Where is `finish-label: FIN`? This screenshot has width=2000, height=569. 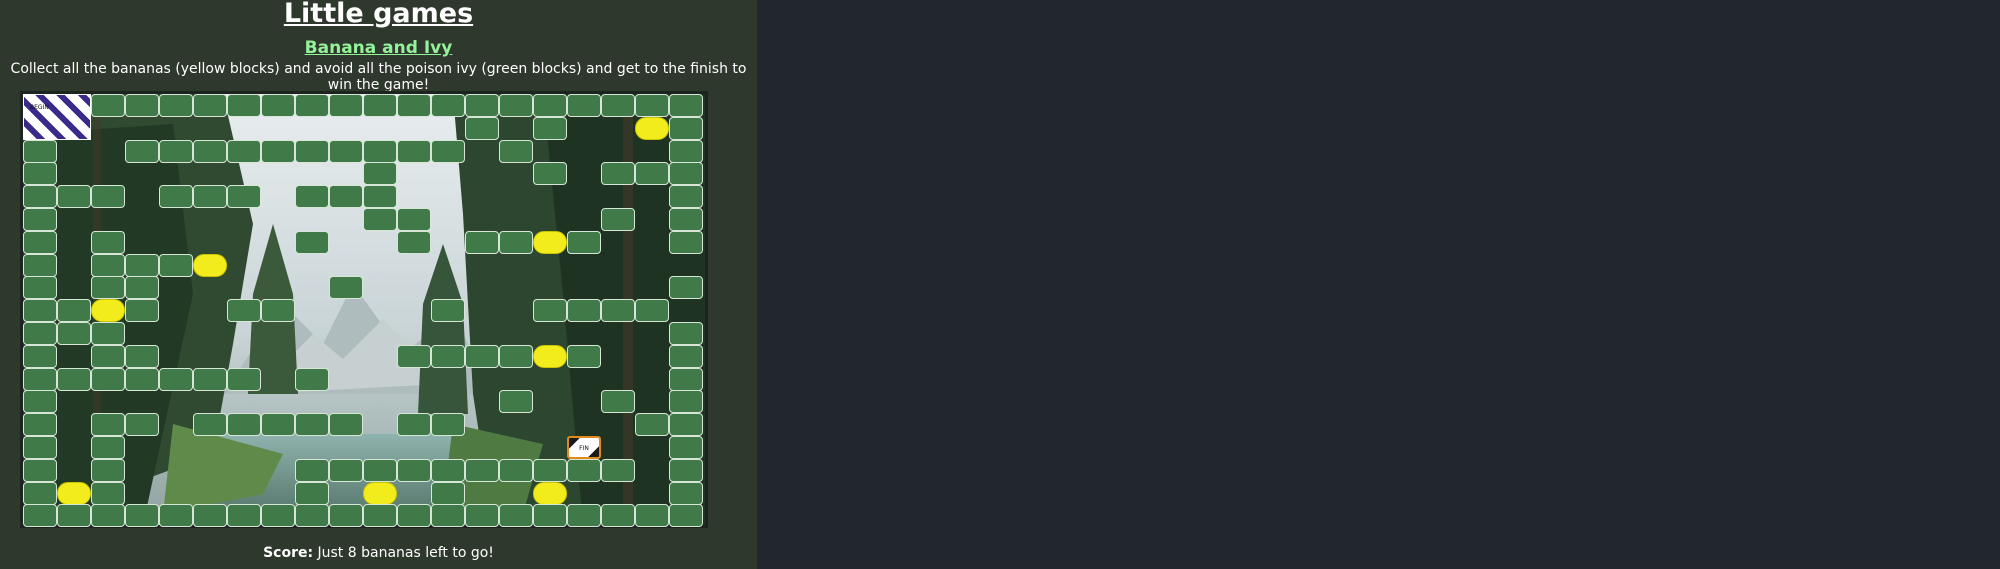 finish-label: FIN is located at coordinates (584, 448).